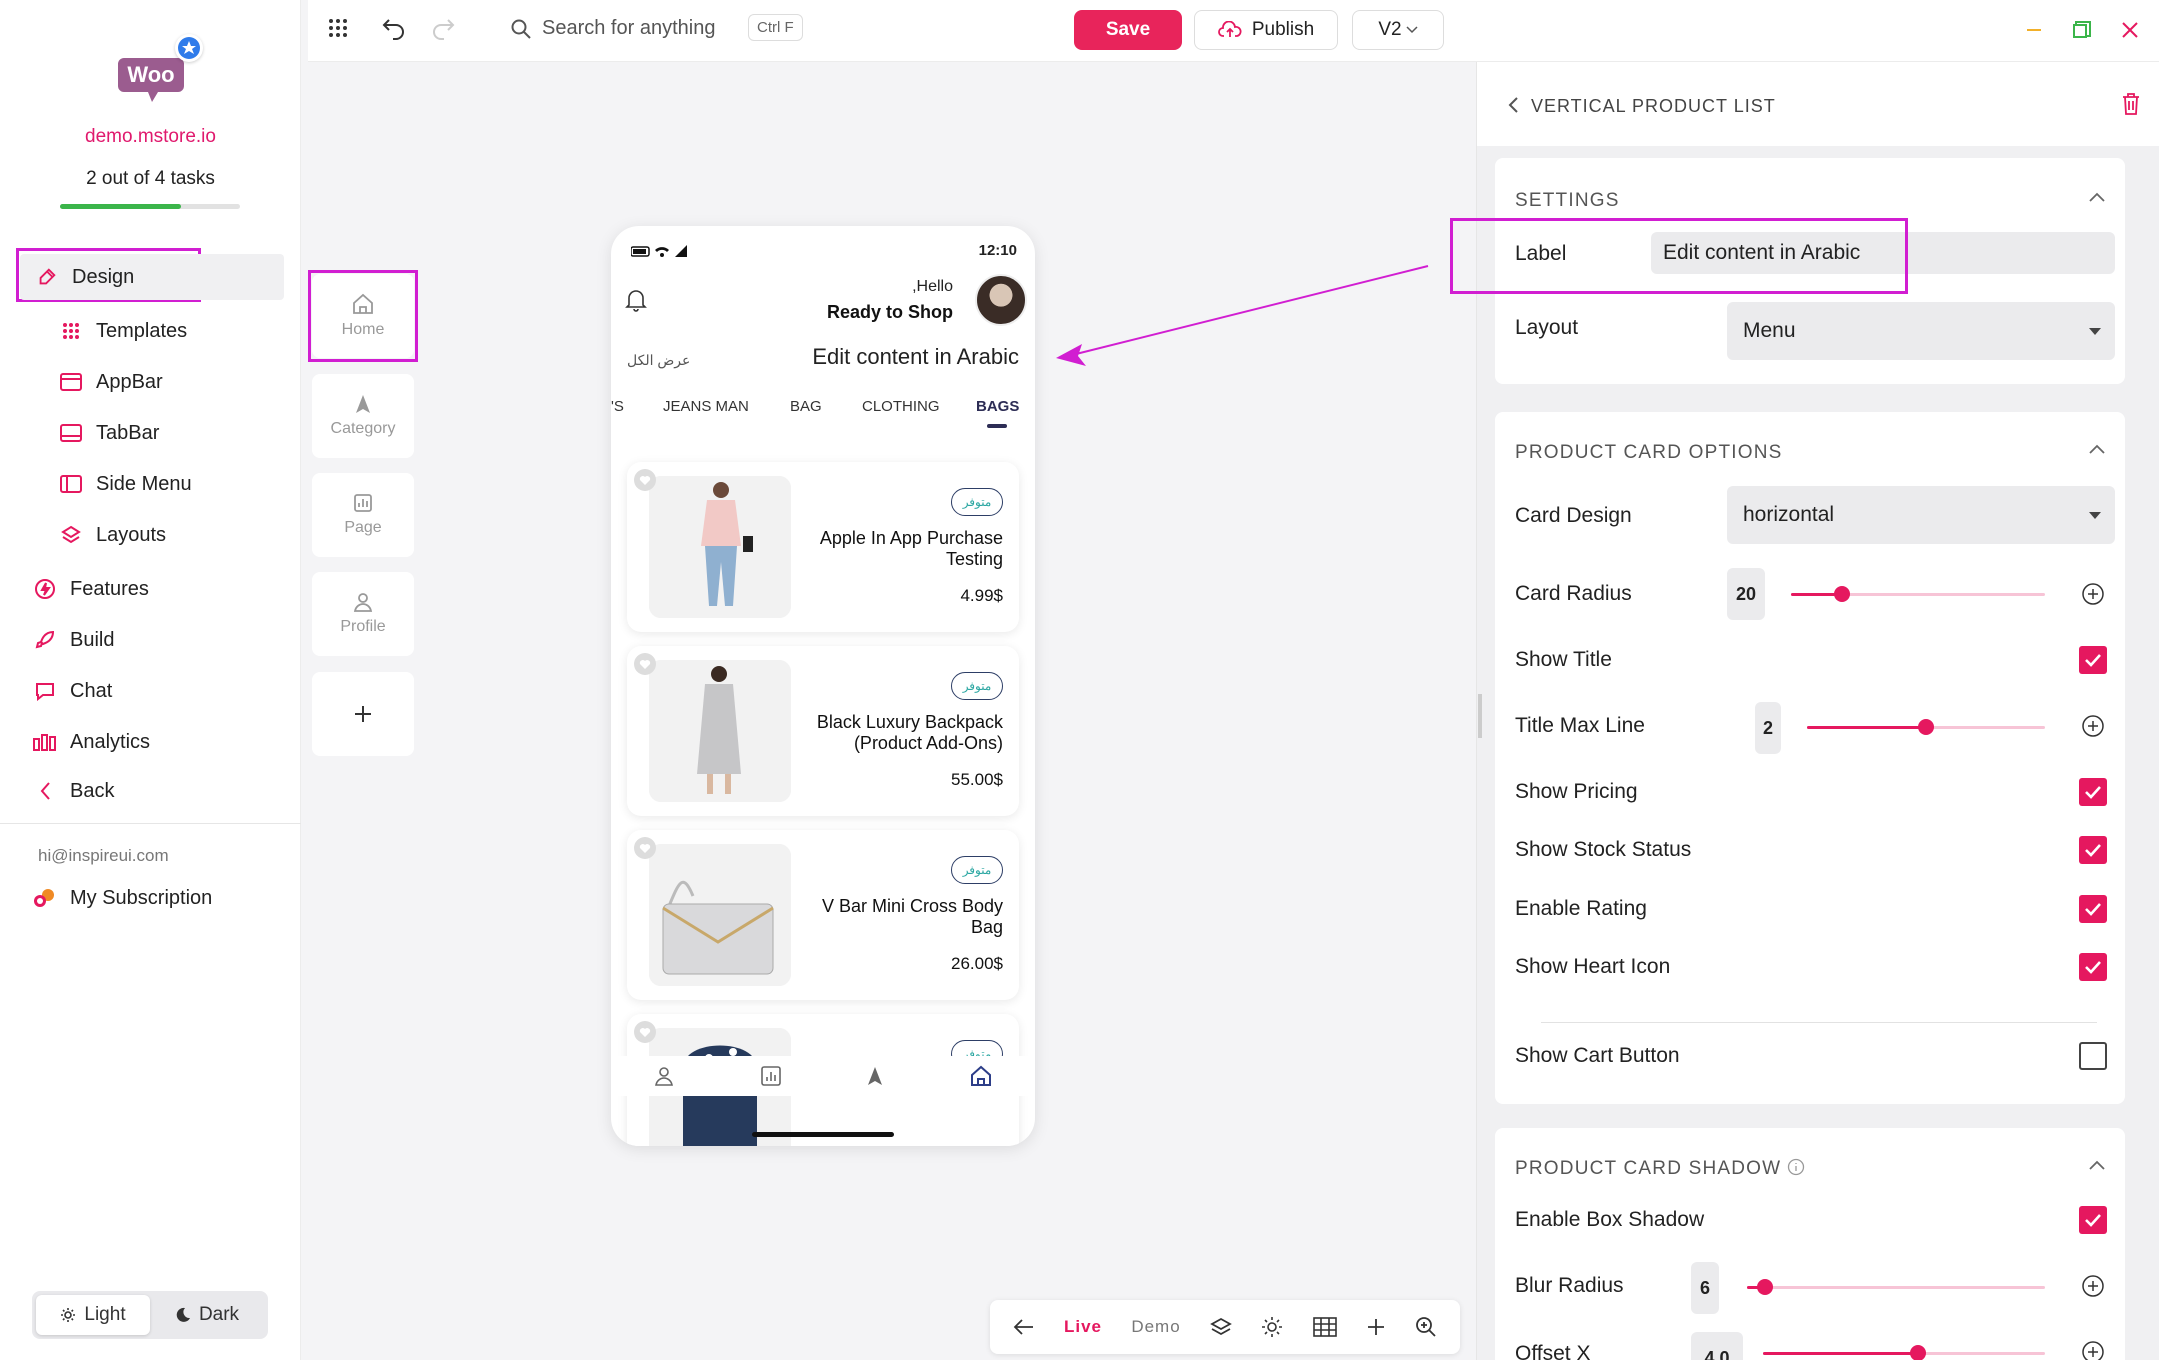 This screenshot has height=1360, width=2159. Describe the element at coordinates (363, 714) in the screenshot. I see `add-page-button` at that location.